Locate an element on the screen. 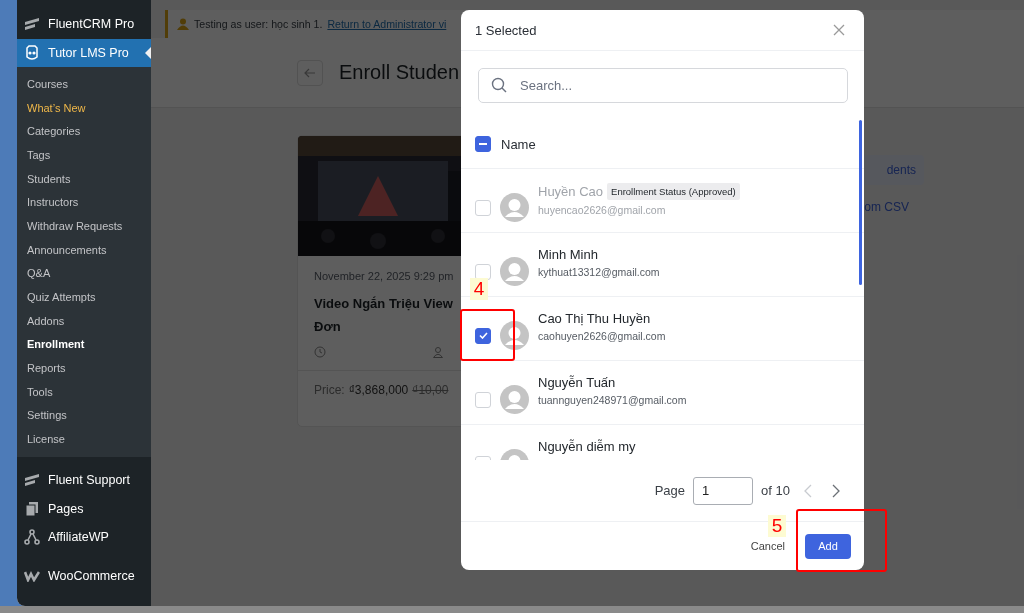  owl-icon is located at coordinates (32, 53).